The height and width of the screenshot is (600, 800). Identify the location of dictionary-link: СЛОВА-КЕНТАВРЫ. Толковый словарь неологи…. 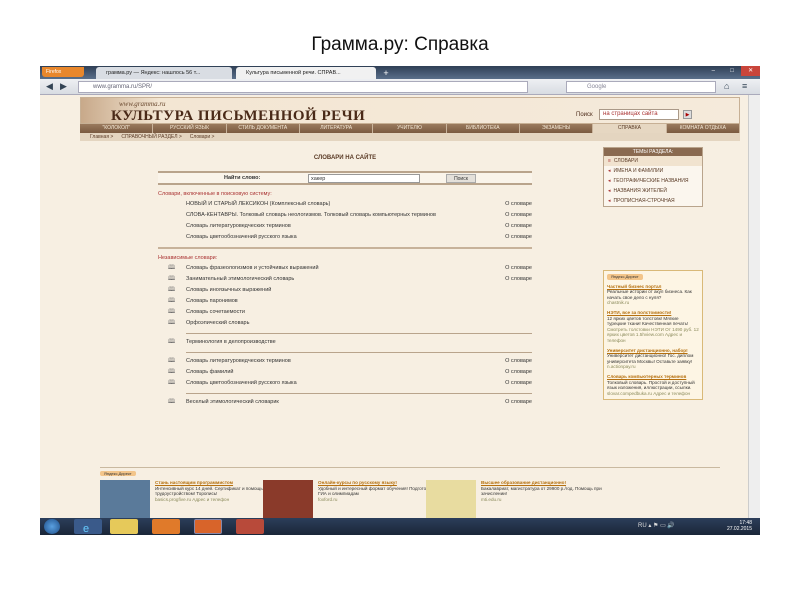
(311, 215).